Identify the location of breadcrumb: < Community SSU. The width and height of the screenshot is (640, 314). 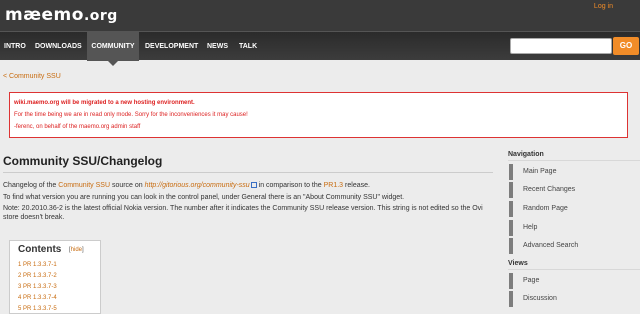
(32, 76).